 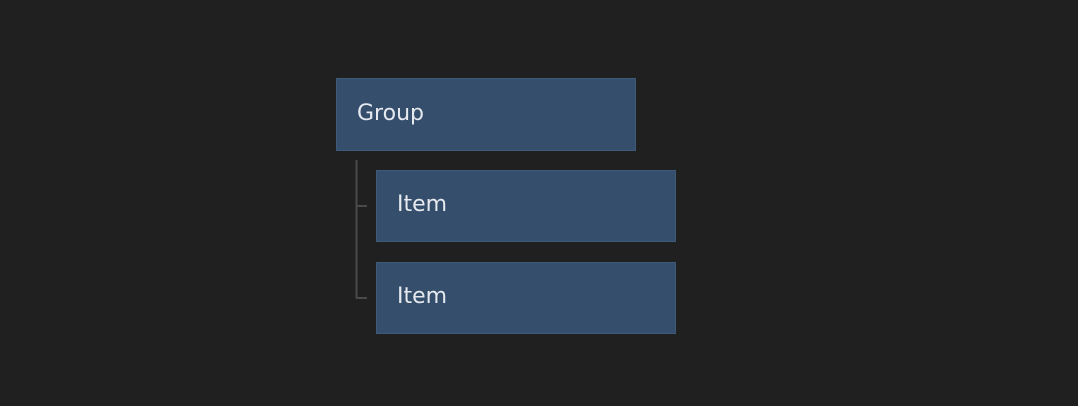 What do you see at coordinates (486, 114) in the screenshot?
I see `group-node: Group` at bounding box center [486, 114].